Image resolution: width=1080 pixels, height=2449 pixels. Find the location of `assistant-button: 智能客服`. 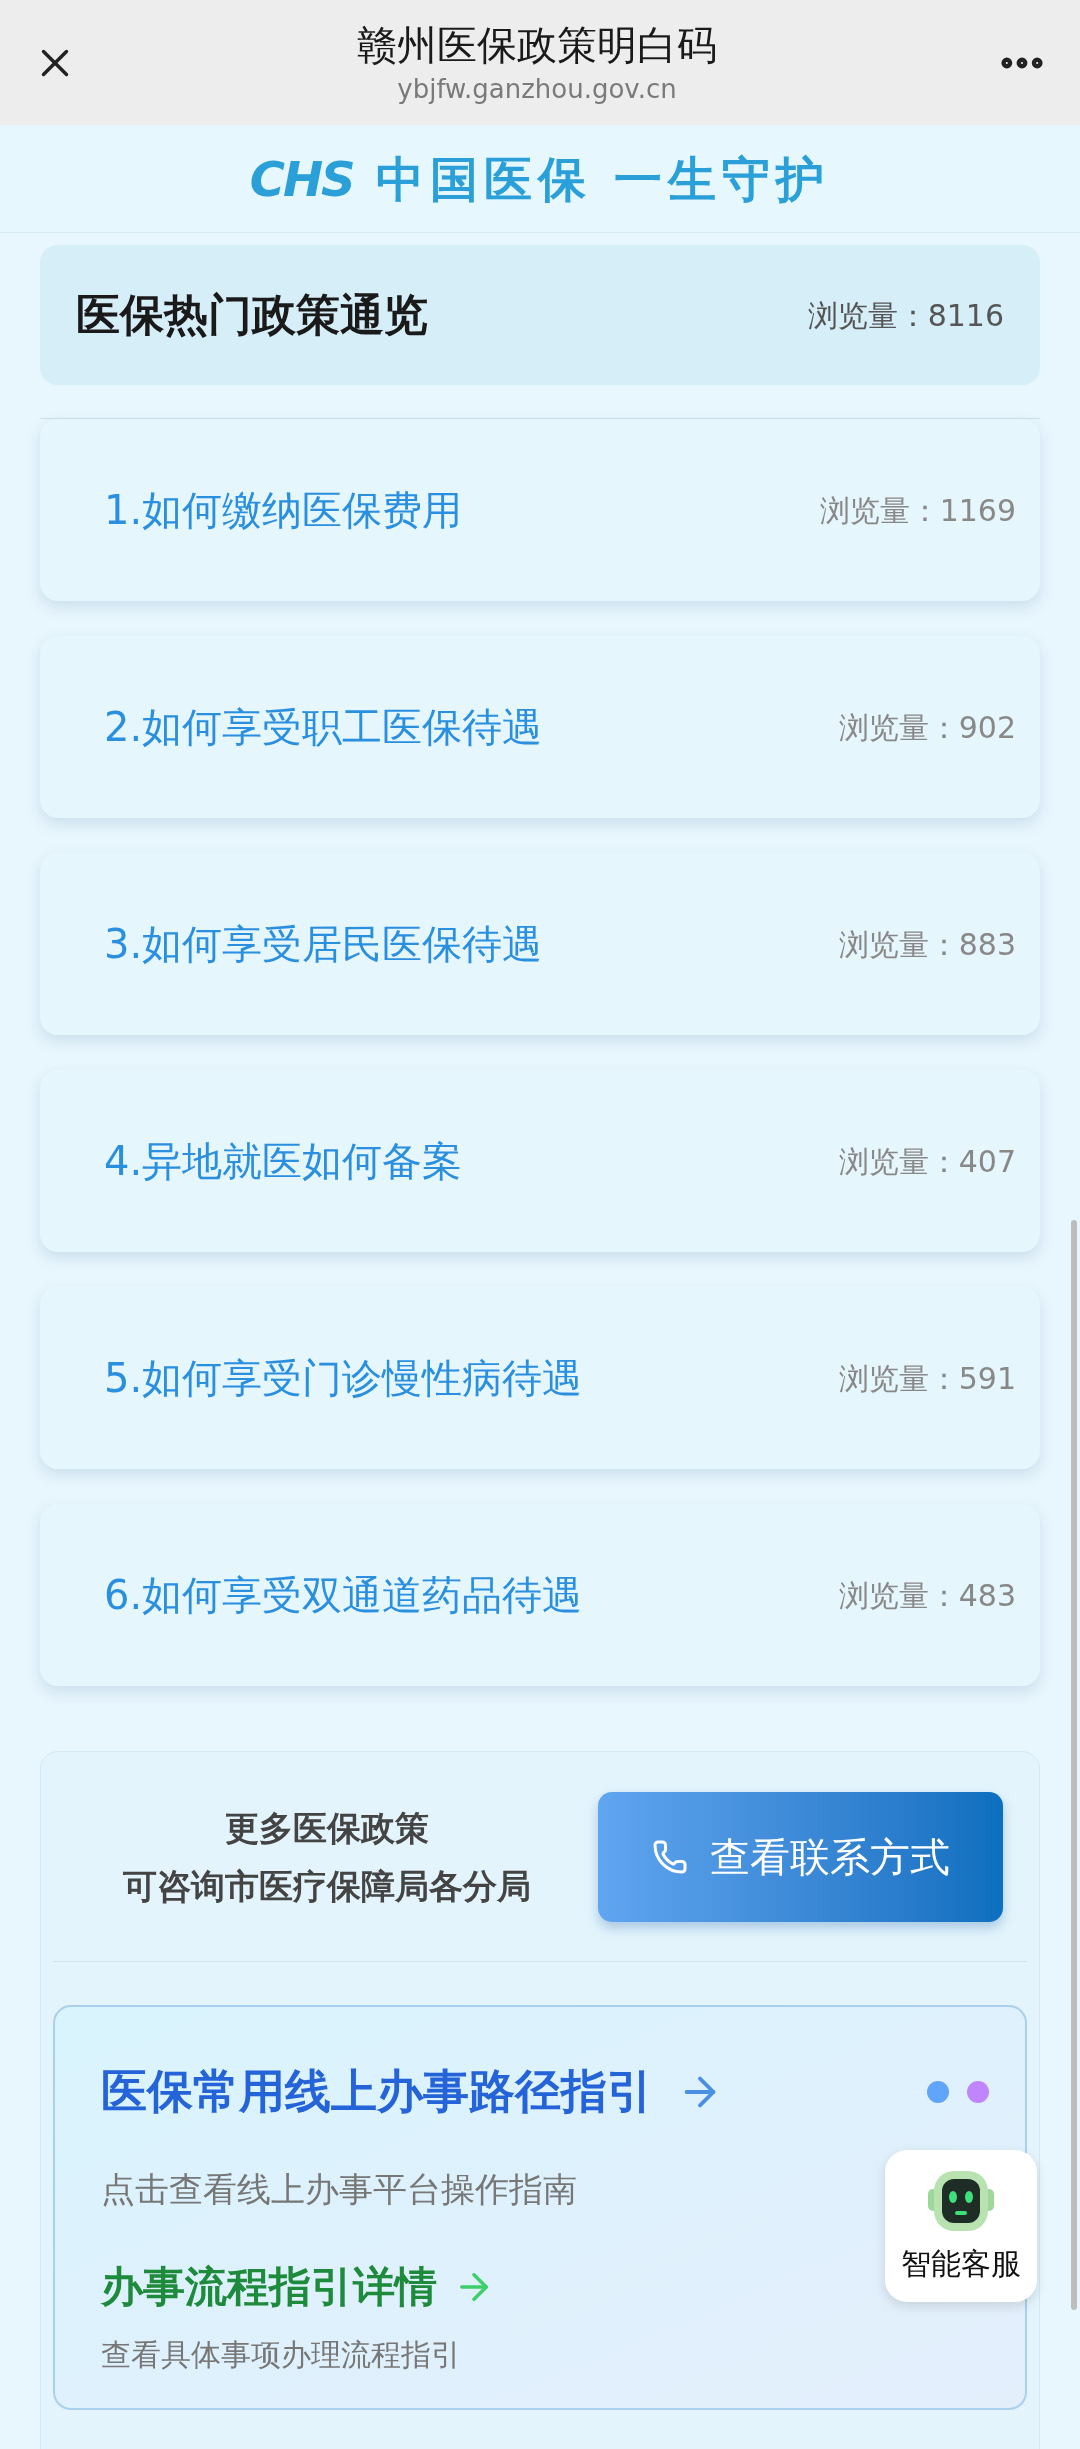

assistant-button: 智能客服 is located at coordinates (961, 2226).